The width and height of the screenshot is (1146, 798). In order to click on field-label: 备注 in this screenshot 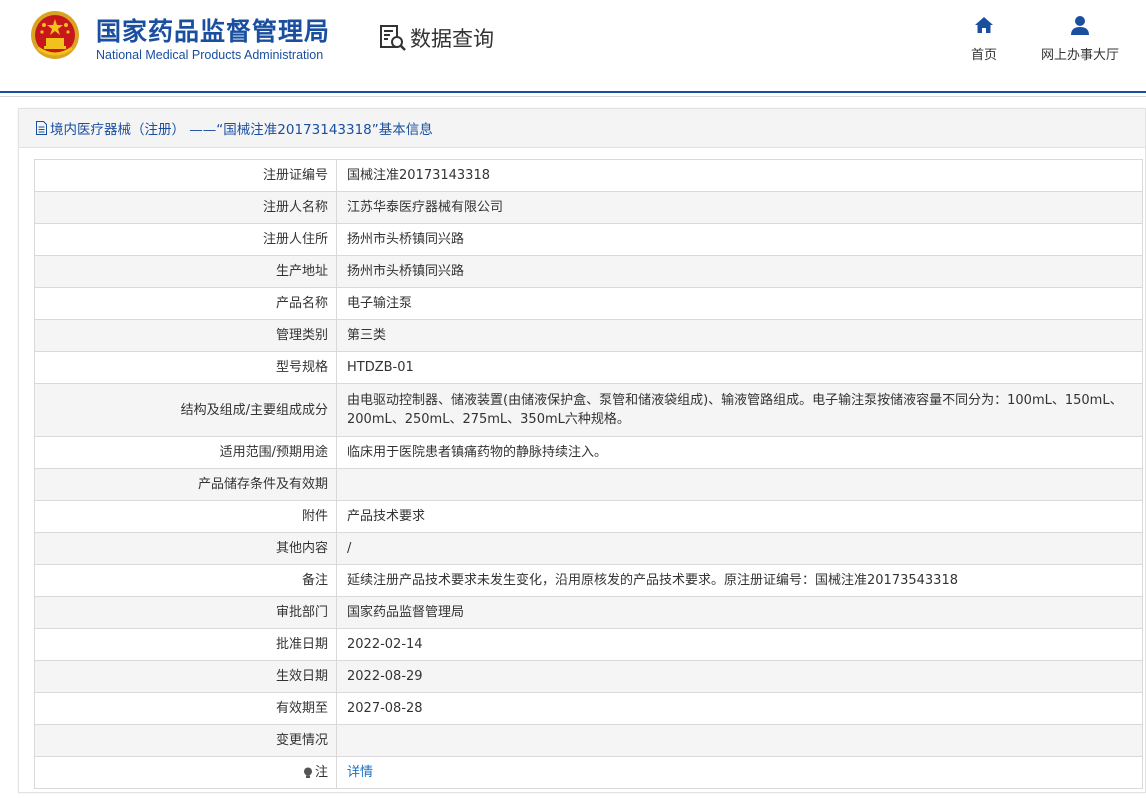, I will do `click(185, 580)`.